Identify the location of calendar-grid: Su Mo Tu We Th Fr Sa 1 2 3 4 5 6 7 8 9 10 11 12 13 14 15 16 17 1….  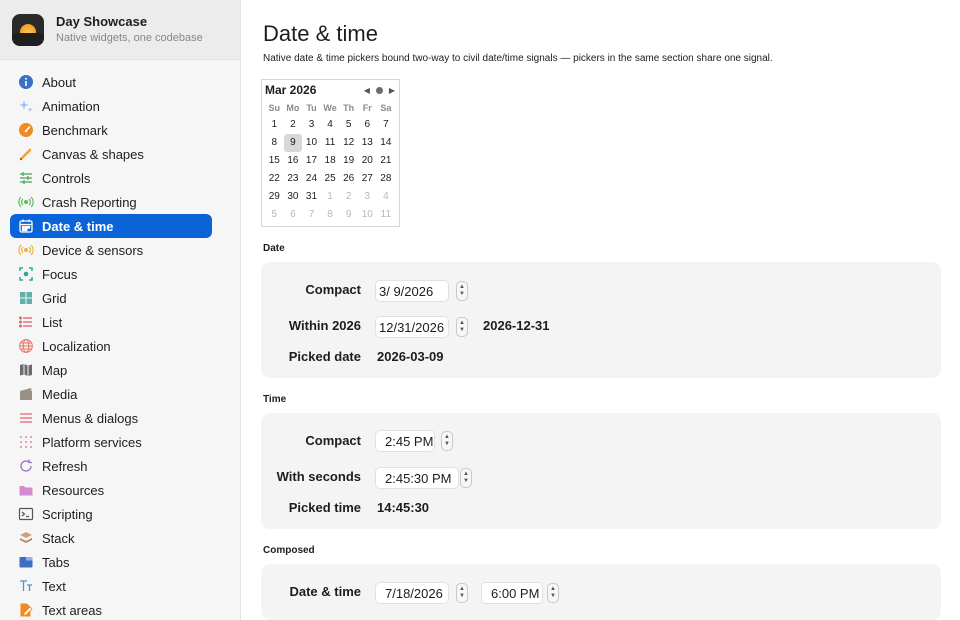
(330, 162).